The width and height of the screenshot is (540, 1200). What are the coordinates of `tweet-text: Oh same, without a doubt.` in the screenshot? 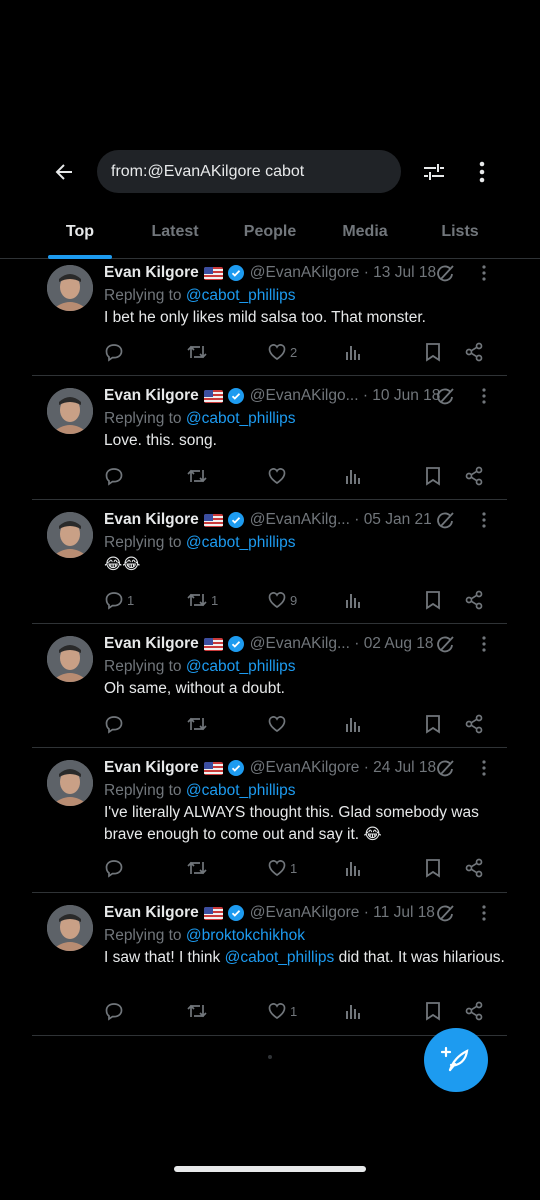 It's located at (194, 688).